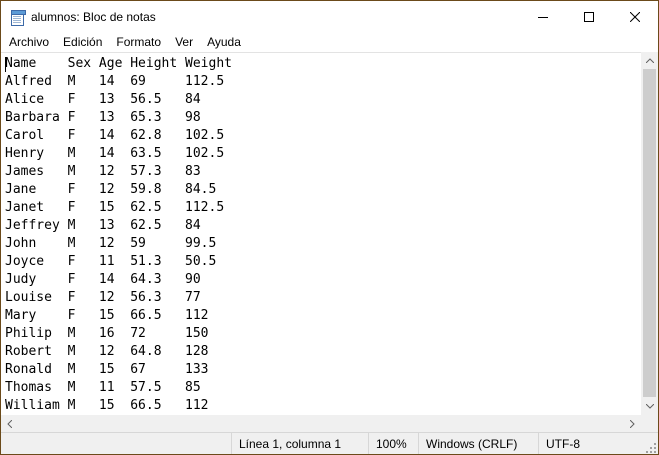 Image resolution: width=659 pixels, height=455 pixels. Describe the element at coordinates (103, 297) in the screenshot. I see `text-line: Louise F 12 56.3 77` at that location.